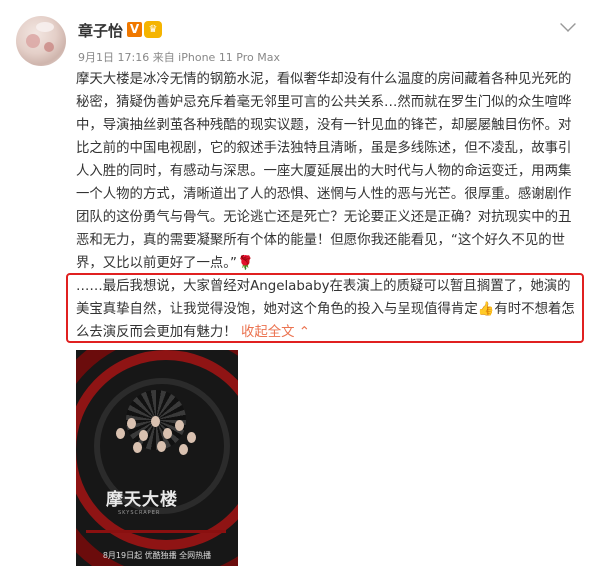  Describe the element at coordinates (297, 35) in the screenshot. I see `post-header: 章子怡 V ♛ 9月1日 17:16 来自 iPhone 11 Pro Max` at that location.